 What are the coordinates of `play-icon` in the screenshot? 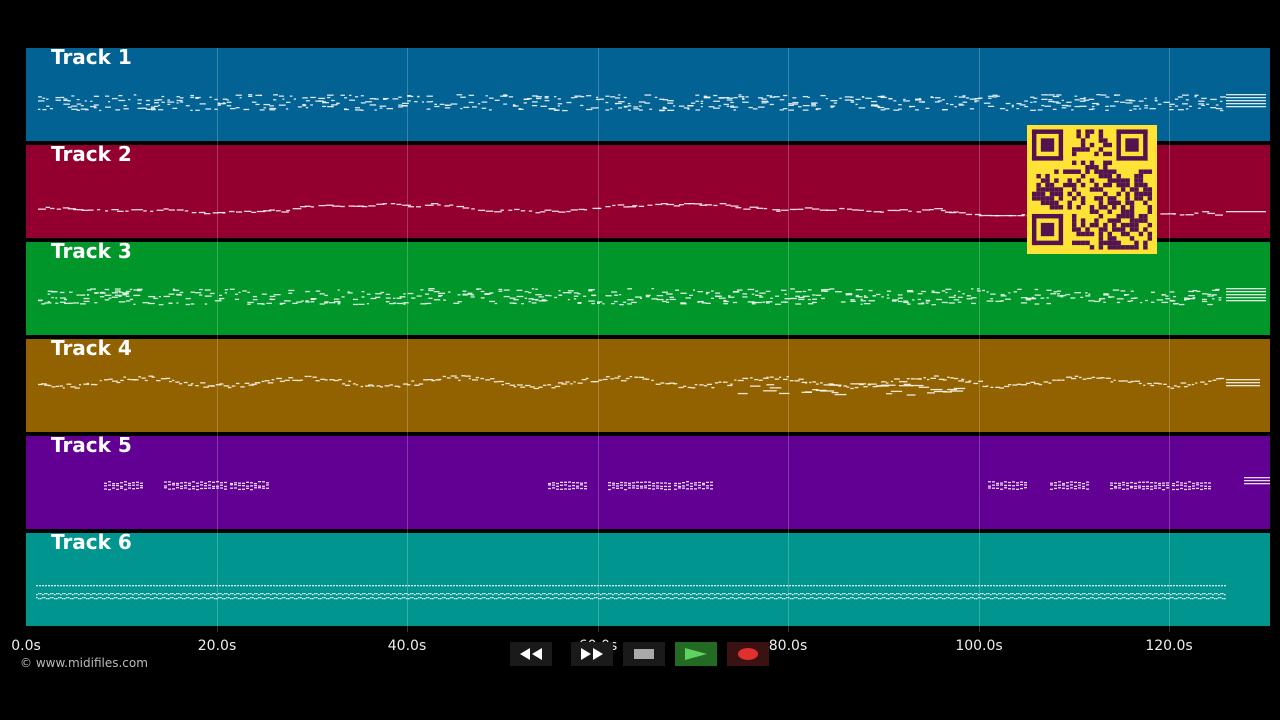 It's located at (696, 654).